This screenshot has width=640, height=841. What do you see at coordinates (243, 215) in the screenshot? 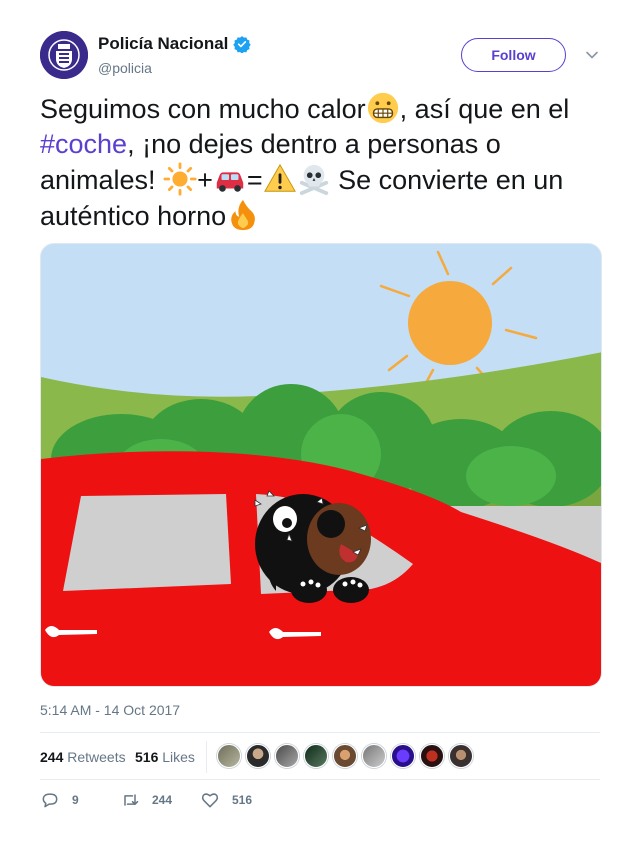
I see `fire-emoji` at bounding box center [243, 215].